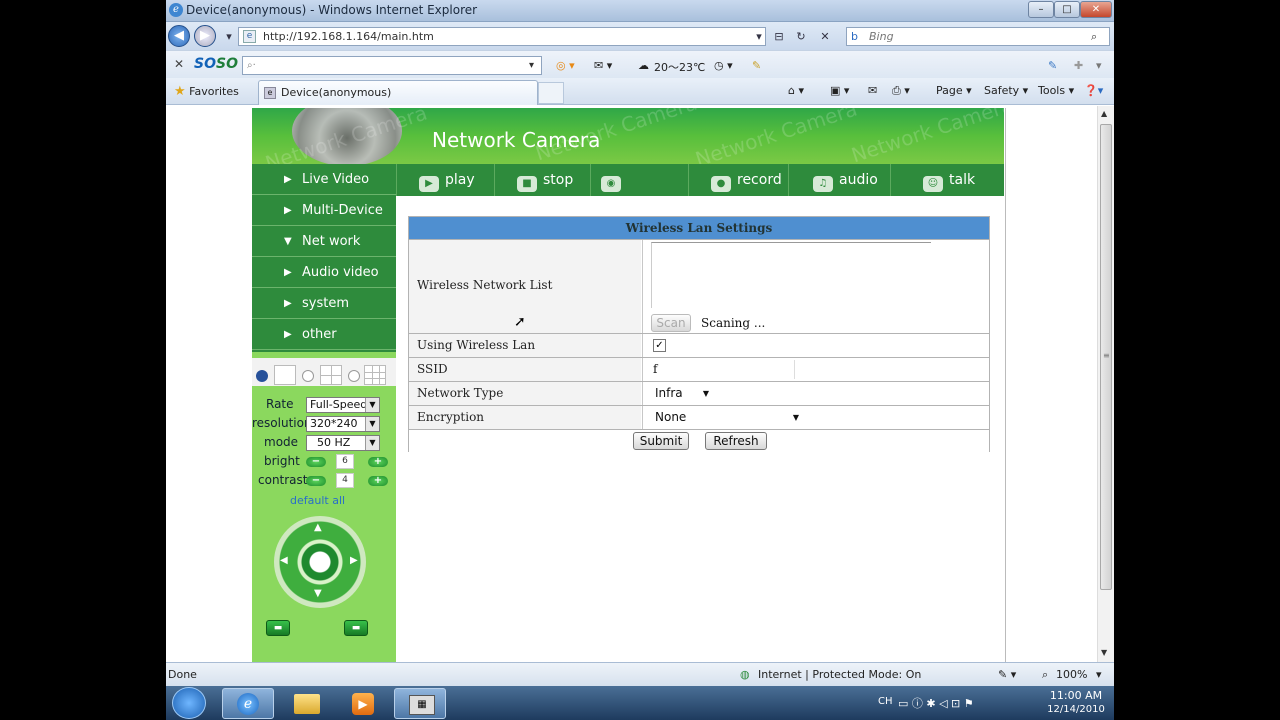 The width and height of the screenshot is (1280, 720). I want to click on clock-date: 12/14/2010, so click(1076, 709).